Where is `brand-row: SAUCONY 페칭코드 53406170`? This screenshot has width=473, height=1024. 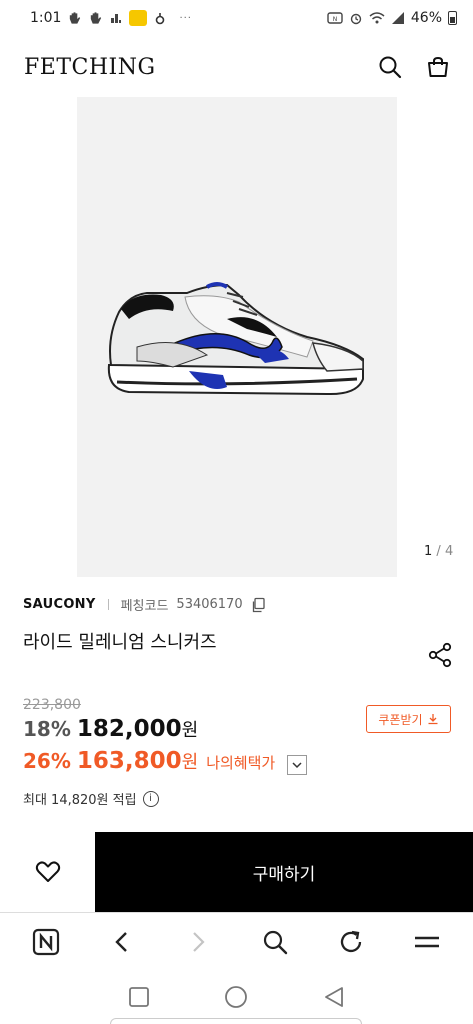
brand-row: SAUCONY 페칭코드 53406170 is located at coordinates (145, 604).